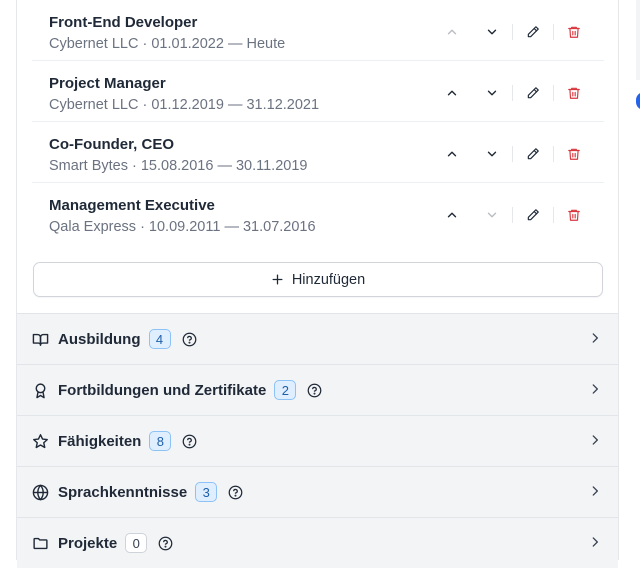  Describe the element at coordinates (41, 543) in the screenshot. I see `folder-icon` at that location.